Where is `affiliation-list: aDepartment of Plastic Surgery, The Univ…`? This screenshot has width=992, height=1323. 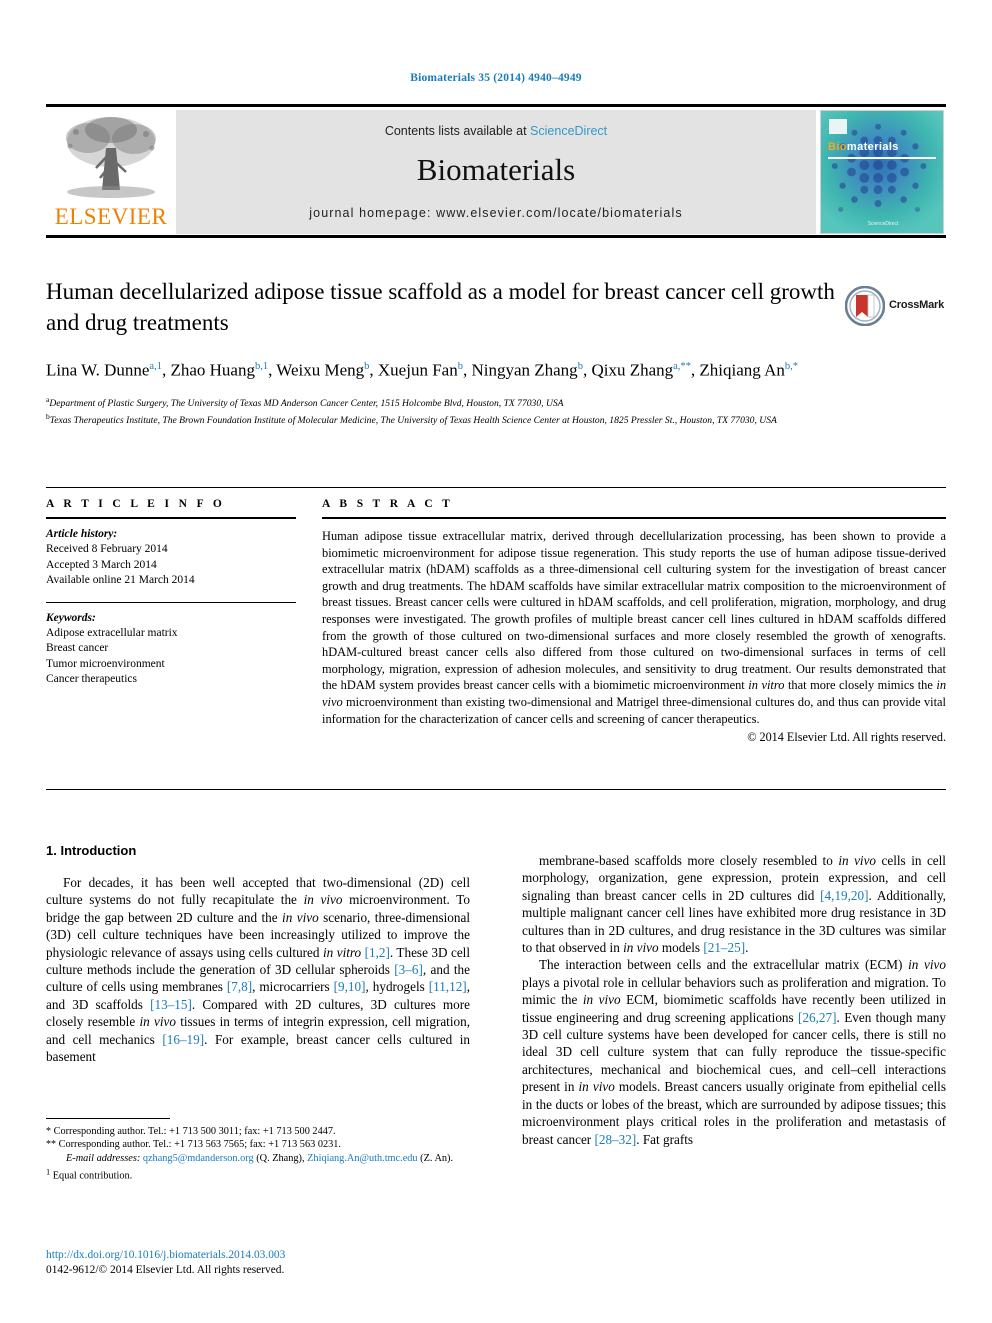
affiliation-list: aDepartment of Plastic Surgery, The Univ… is located at coordinates (441, 410).